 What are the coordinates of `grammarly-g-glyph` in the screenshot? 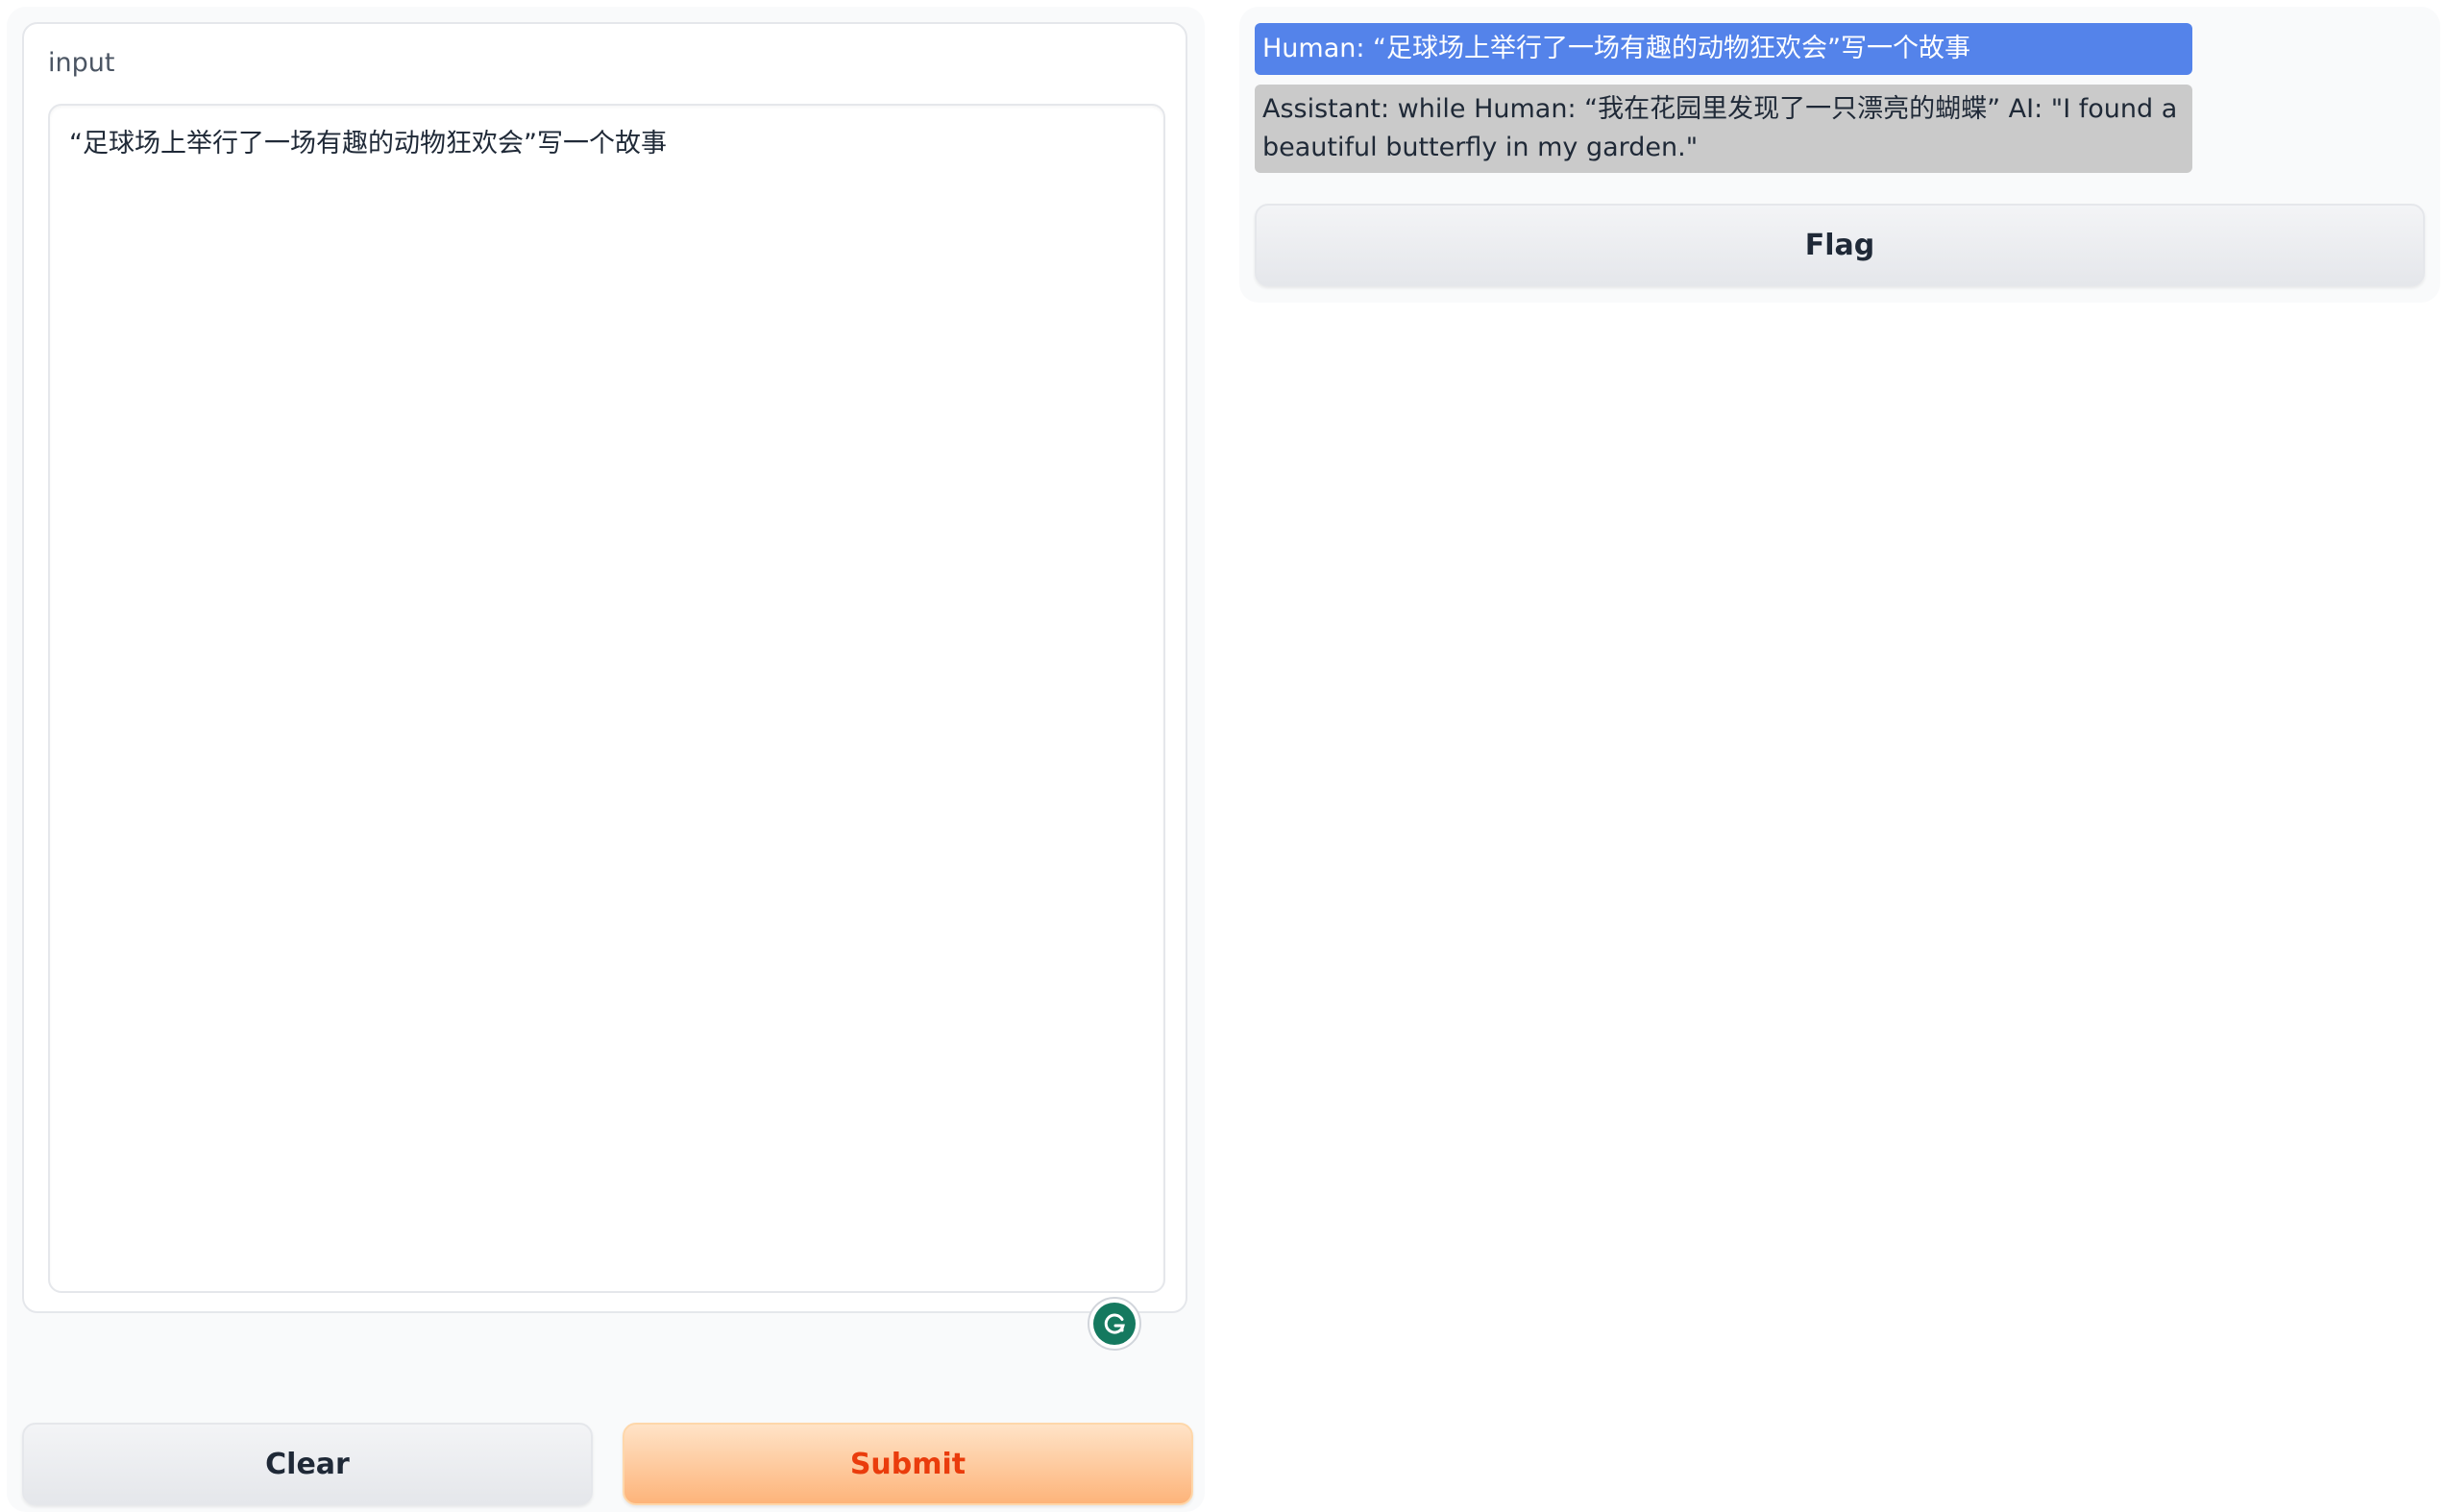 It's located at (1114, 1323).